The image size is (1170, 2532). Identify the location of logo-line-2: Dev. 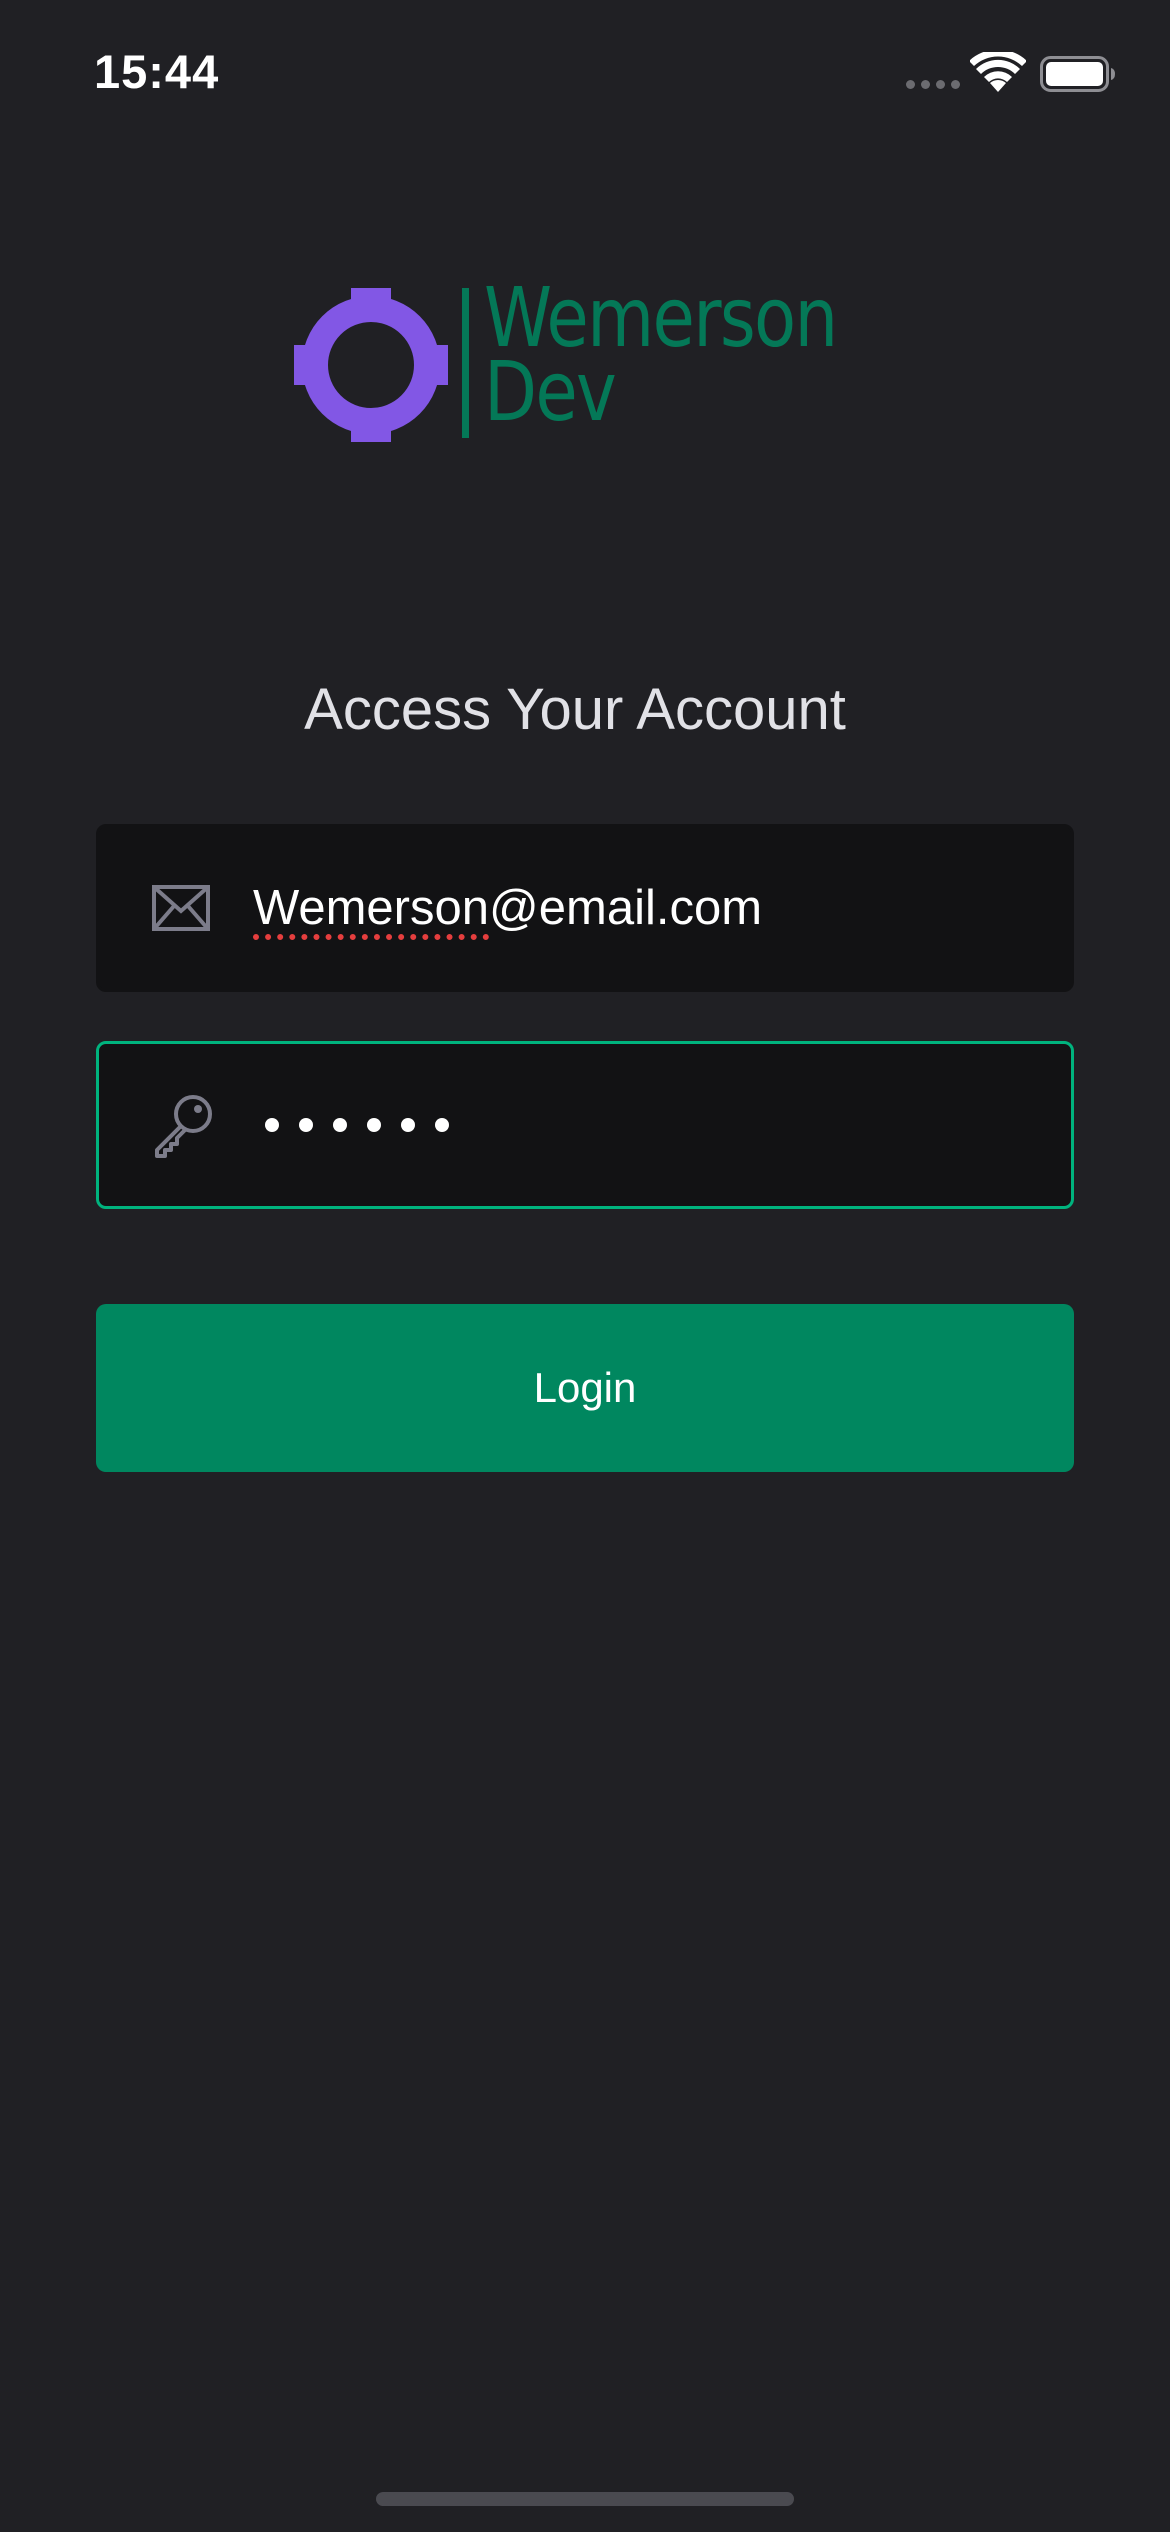
(550, 392).